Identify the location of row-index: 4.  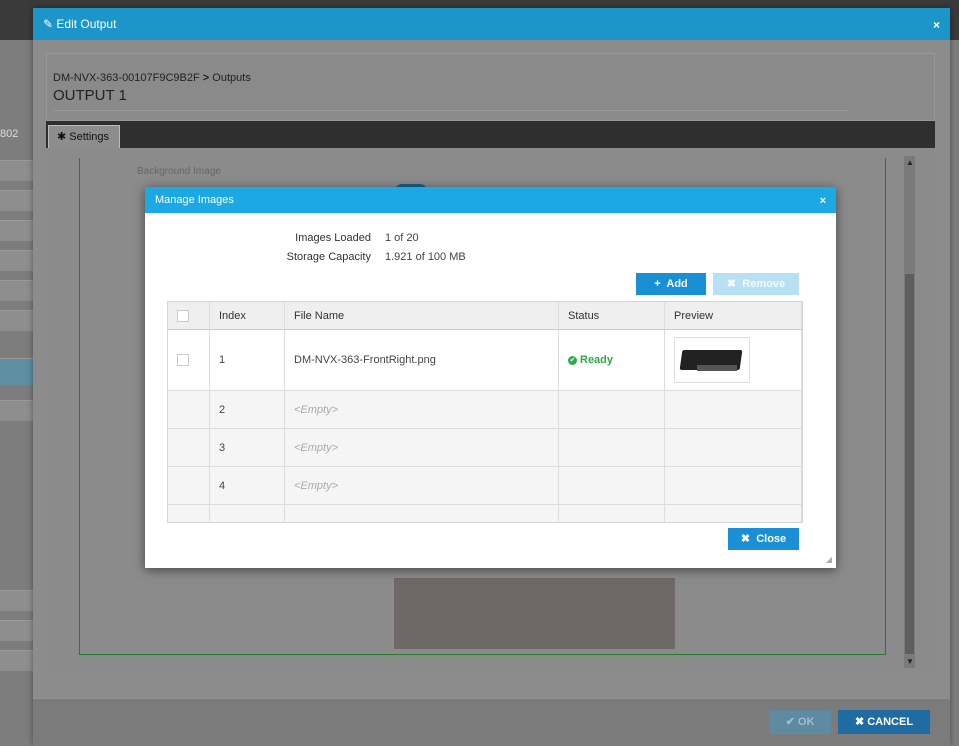
(247, 485).